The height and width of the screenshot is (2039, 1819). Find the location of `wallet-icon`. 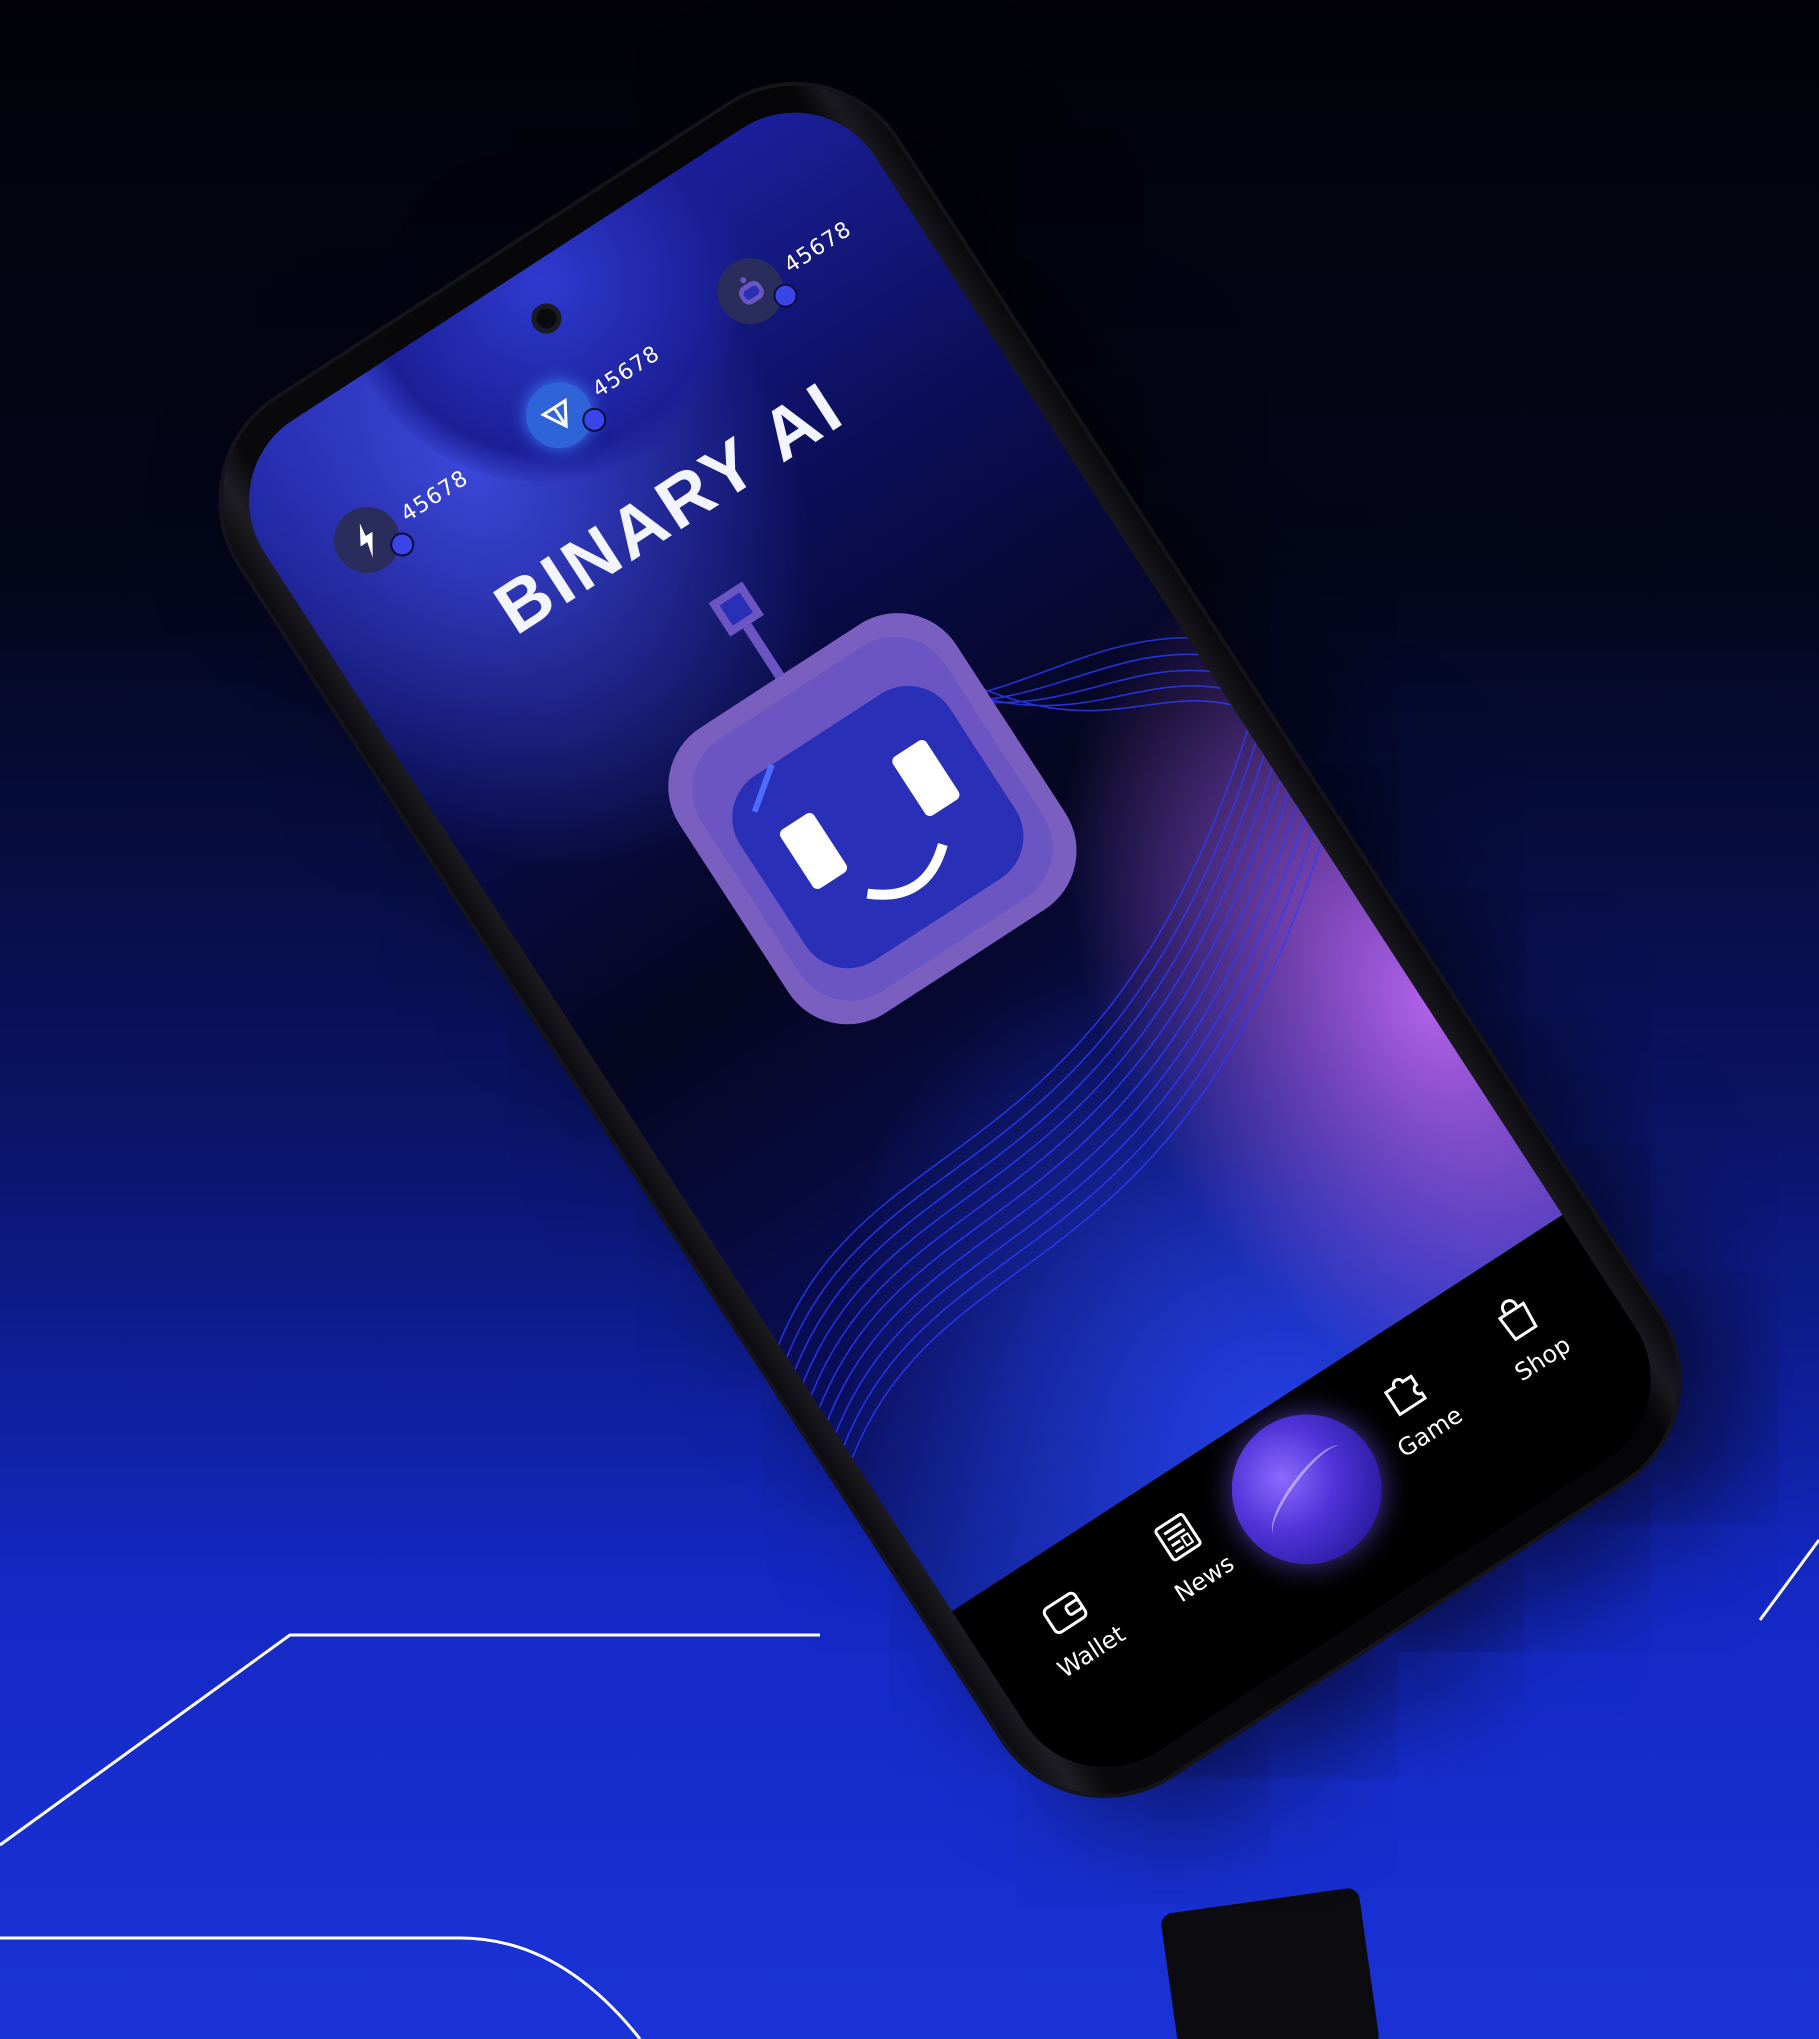

wallet-icon is located at coordinates (1064, 1610).